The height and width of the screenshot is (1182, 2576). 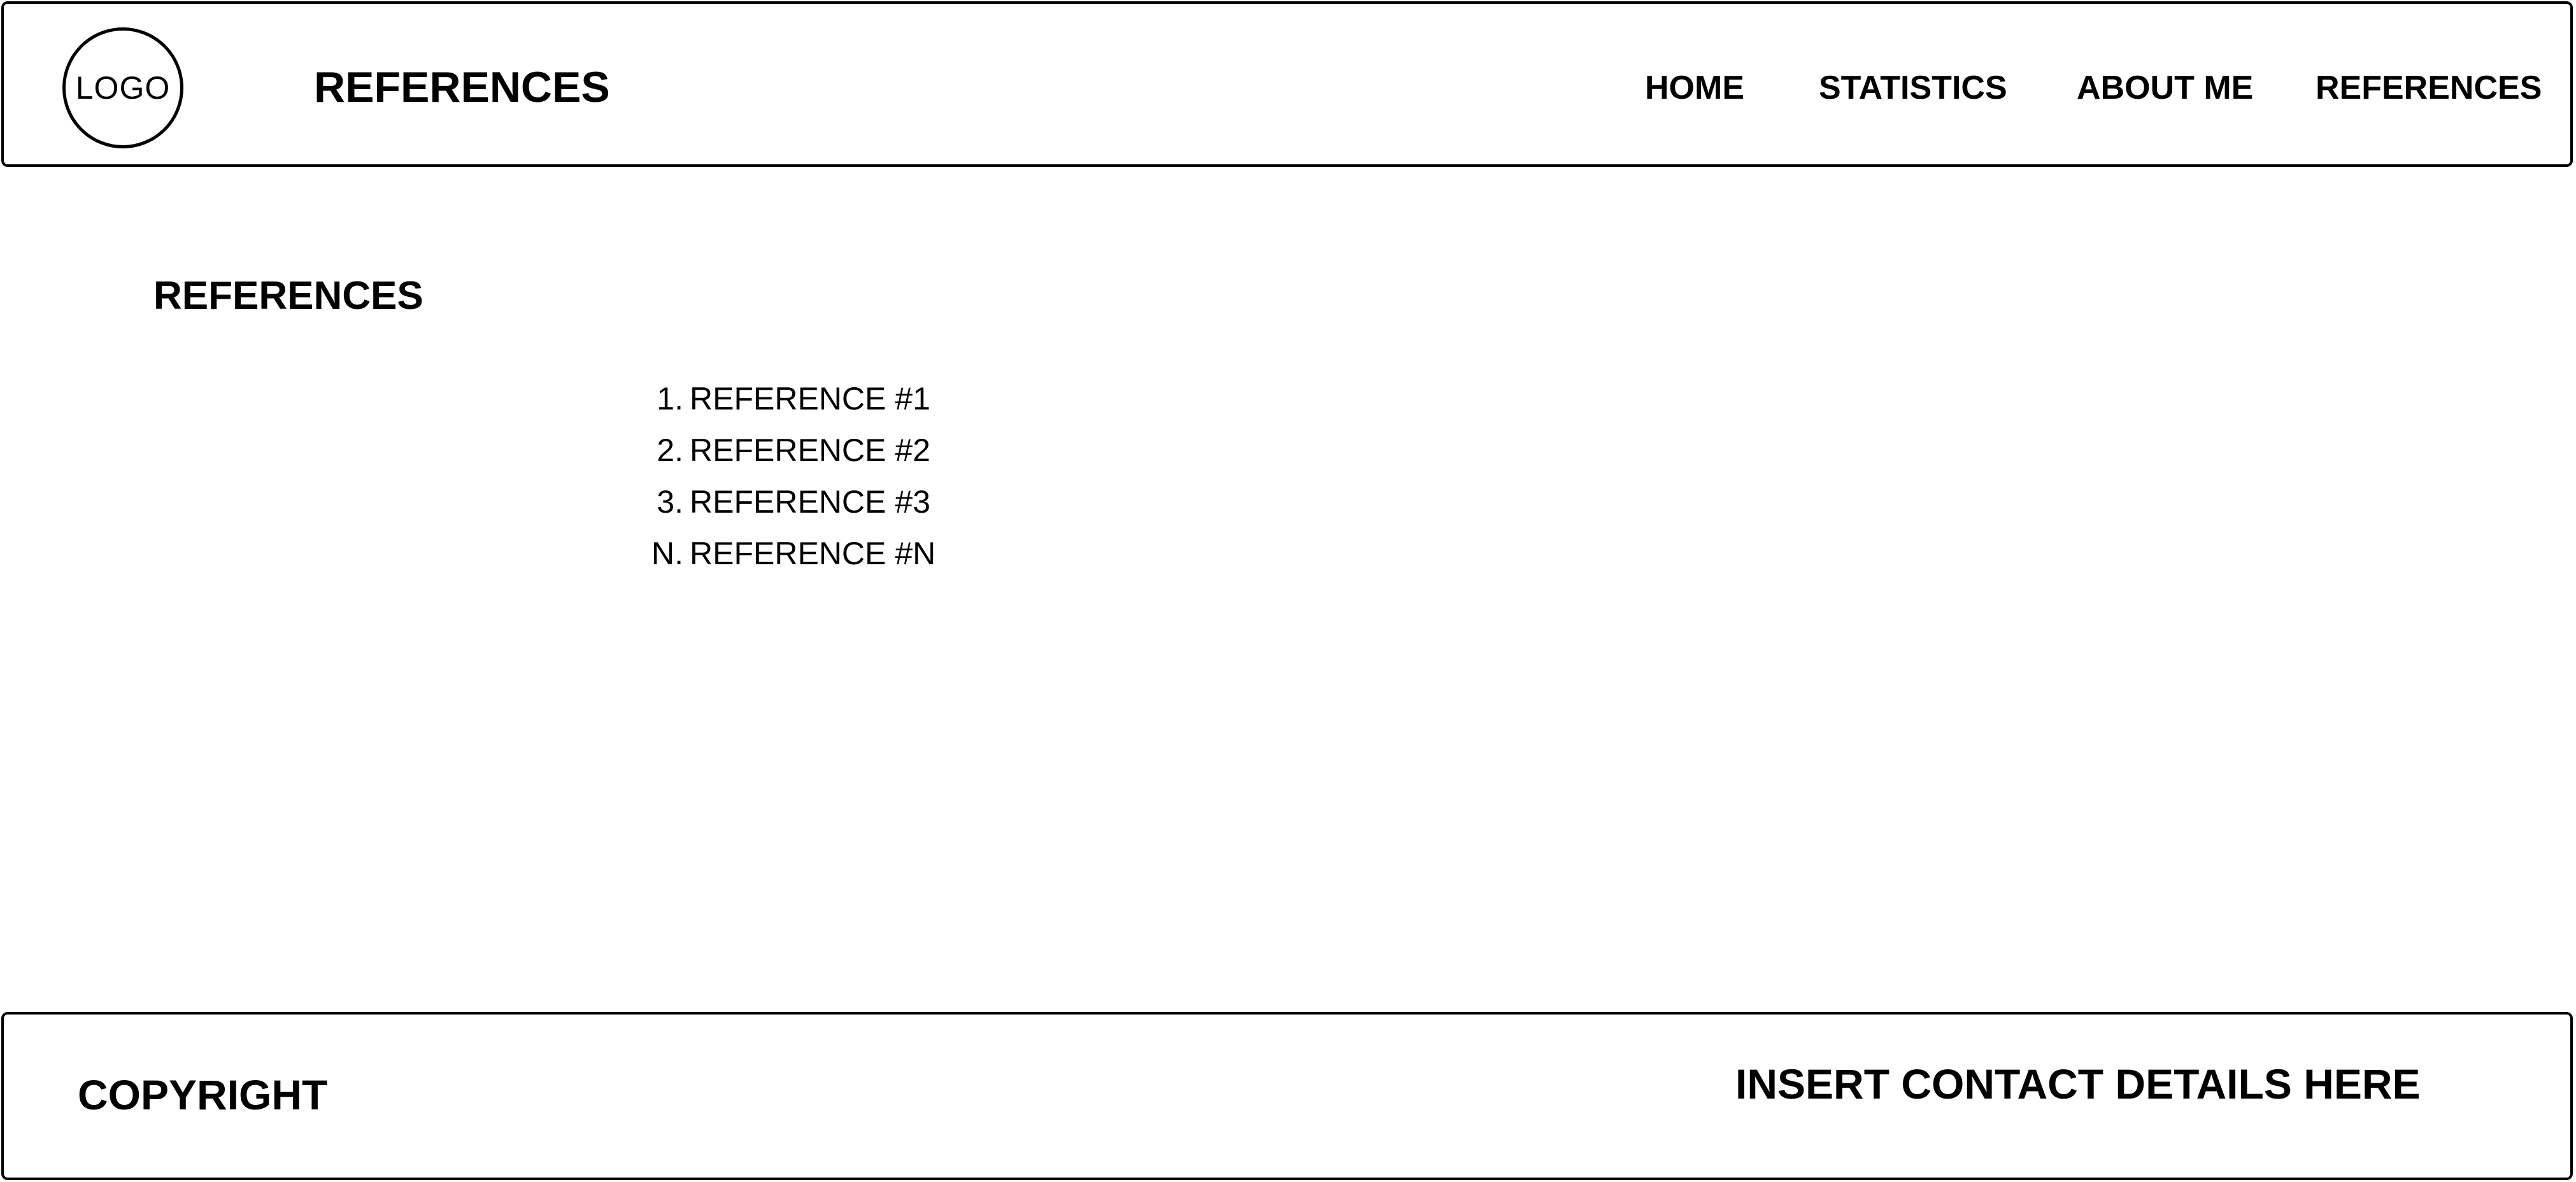 What do you see at coordinates (2078, 1083) in the screenshot?
I see `contact-details: INSERT CONTACT DETAILS HERE` at bounding box center [2078, 1083].